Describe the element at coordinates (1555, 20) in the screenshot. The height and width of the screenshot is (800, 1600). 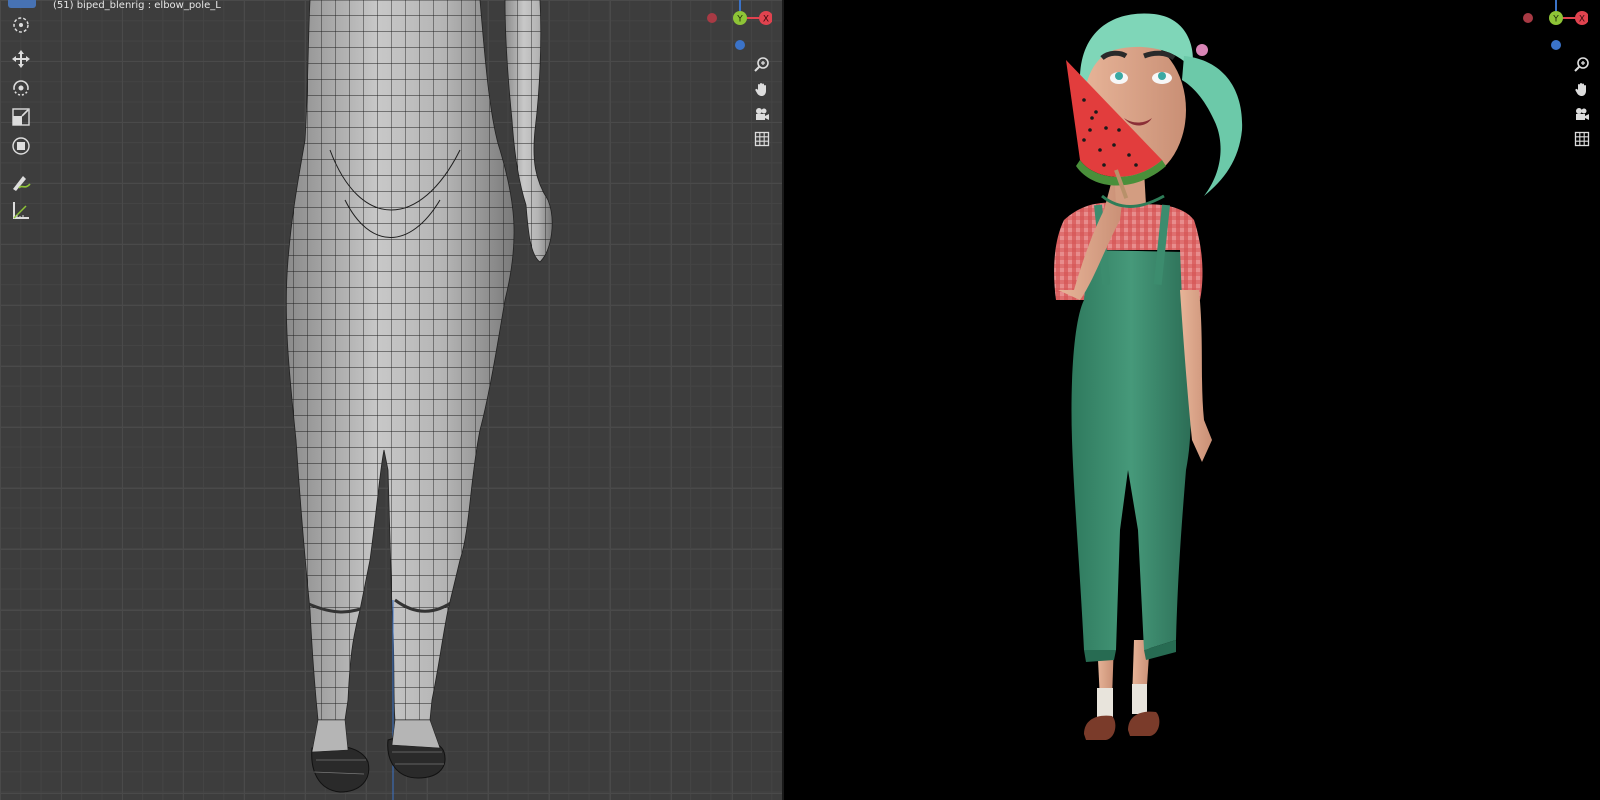
I see `axis-y-label: Y` at that location.